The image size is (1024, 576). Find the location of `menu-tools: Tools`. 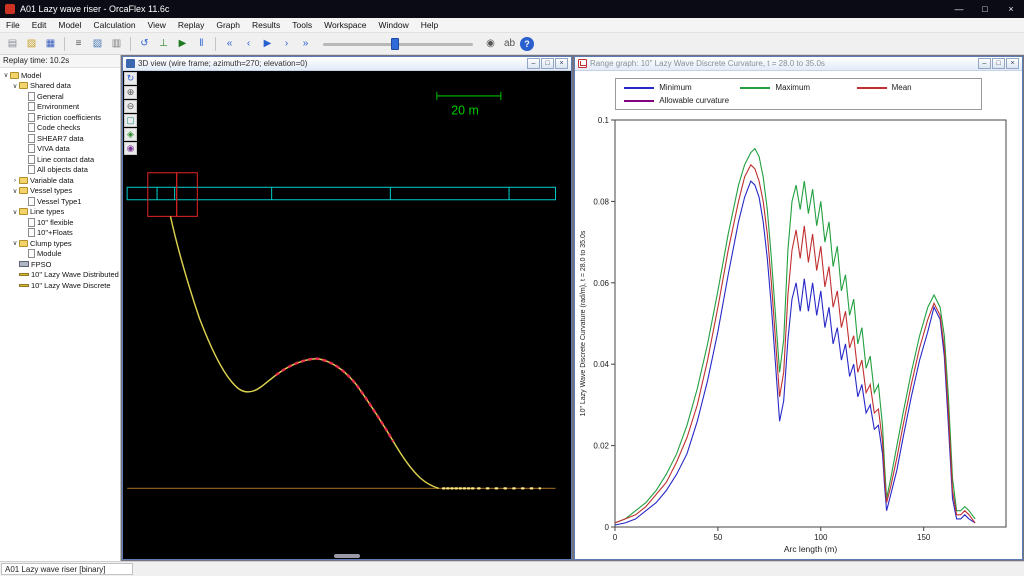

menu-tools: Tools is located at coordinates (302, 25).